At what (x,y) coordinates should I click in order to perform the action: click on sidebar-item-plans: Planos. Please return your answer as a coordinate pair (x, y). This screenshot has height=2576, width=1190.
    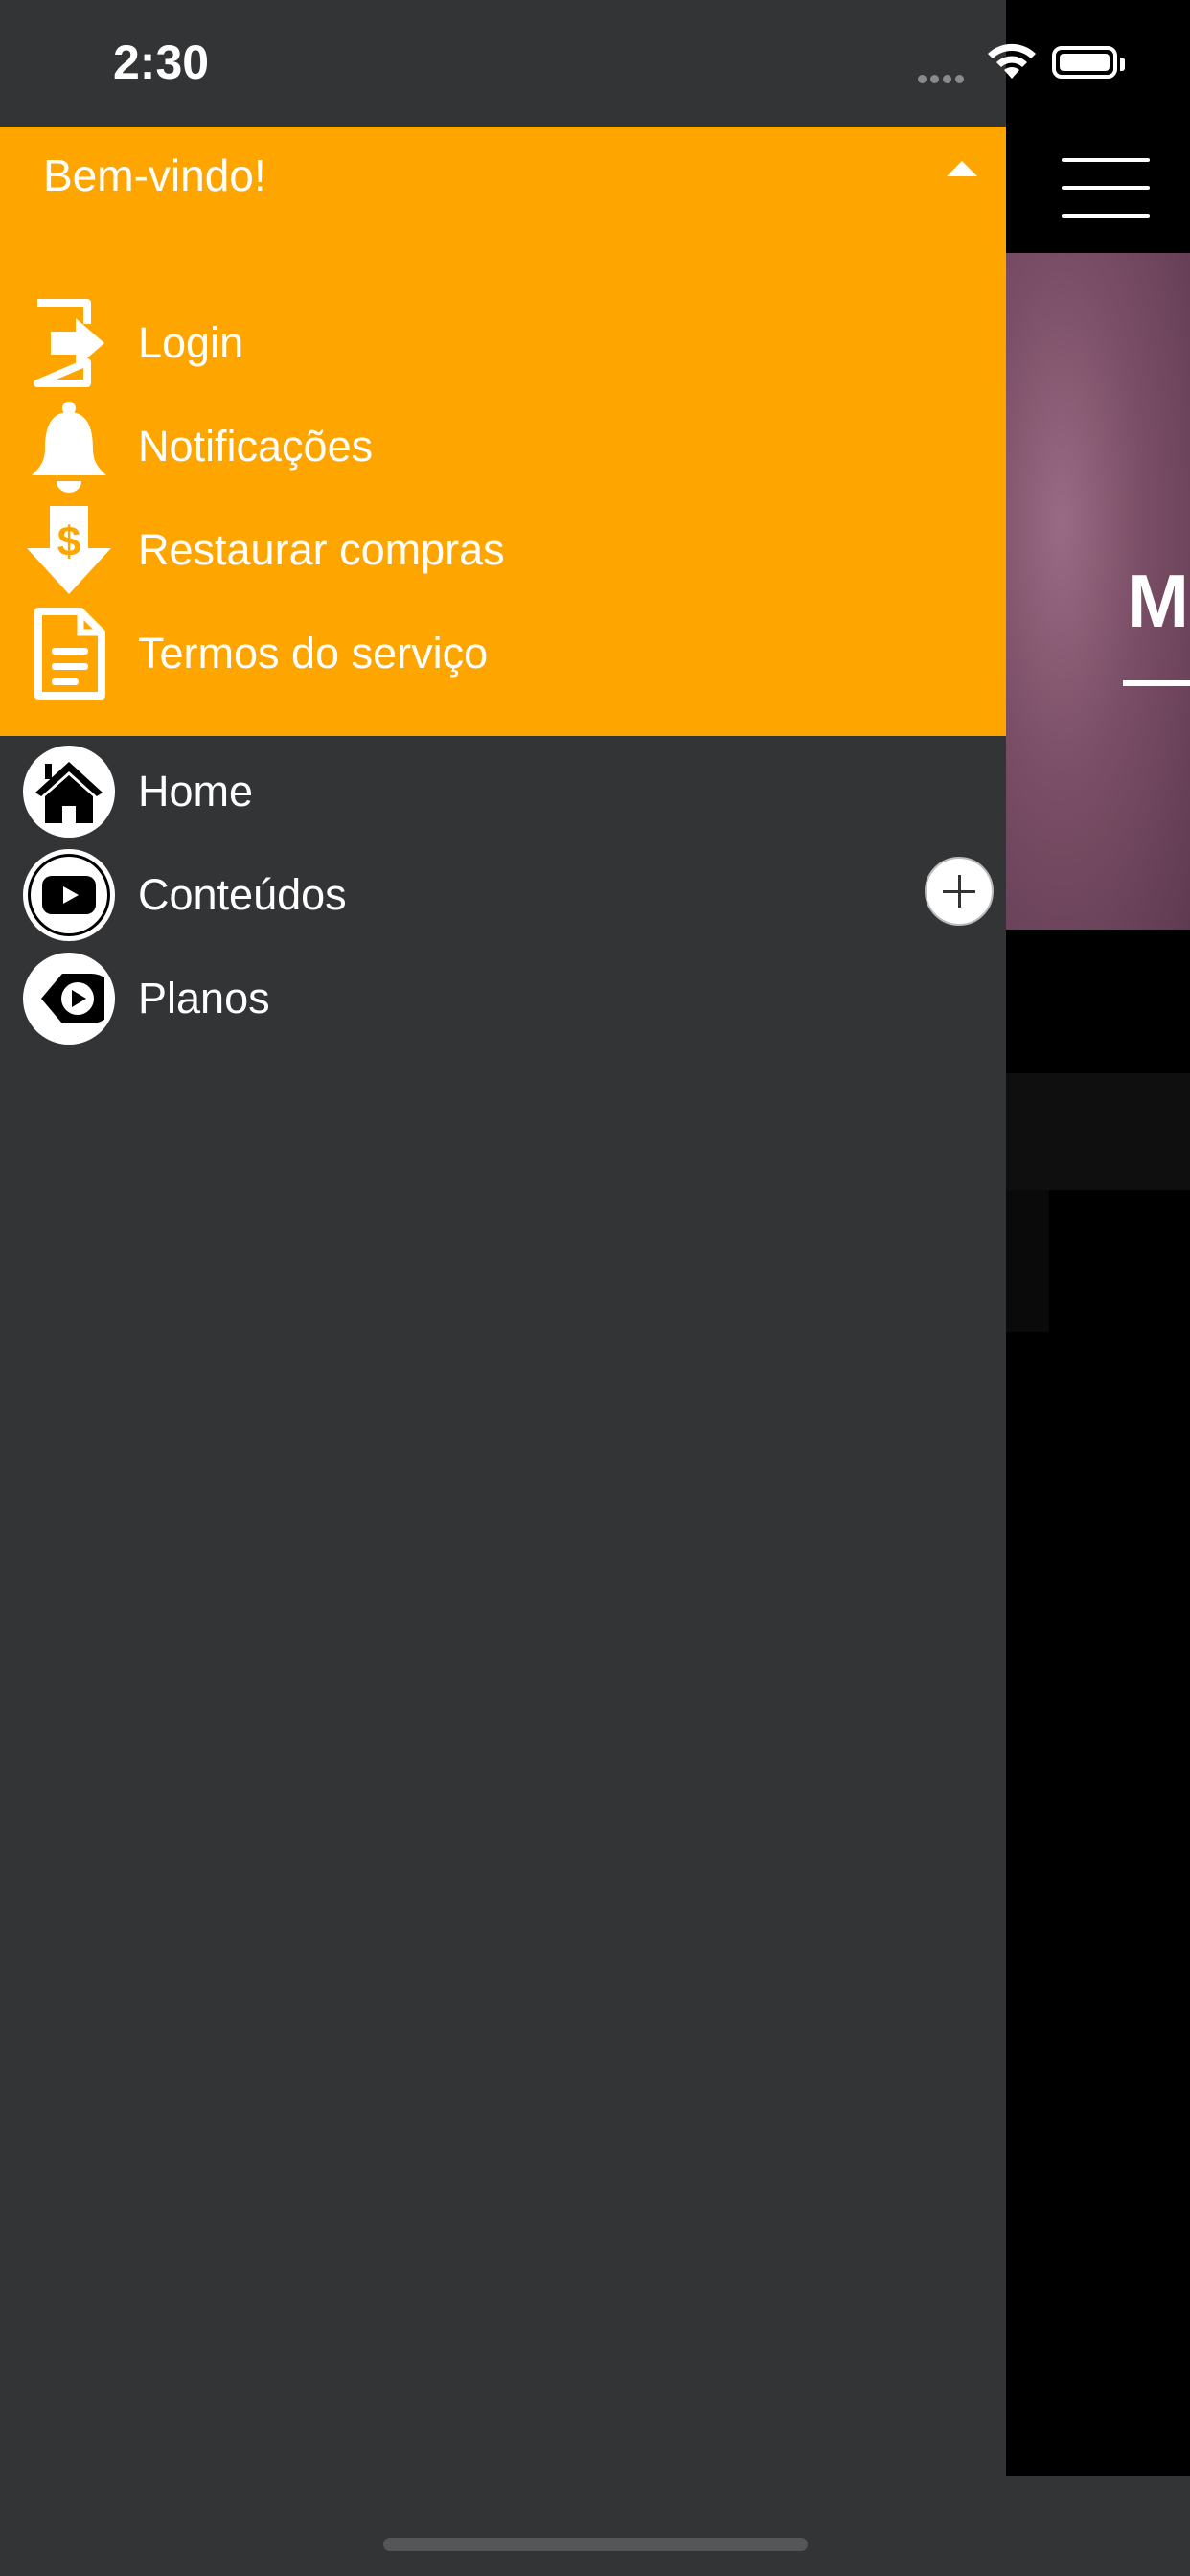
    Looking at the image, I should click on (503, 998).